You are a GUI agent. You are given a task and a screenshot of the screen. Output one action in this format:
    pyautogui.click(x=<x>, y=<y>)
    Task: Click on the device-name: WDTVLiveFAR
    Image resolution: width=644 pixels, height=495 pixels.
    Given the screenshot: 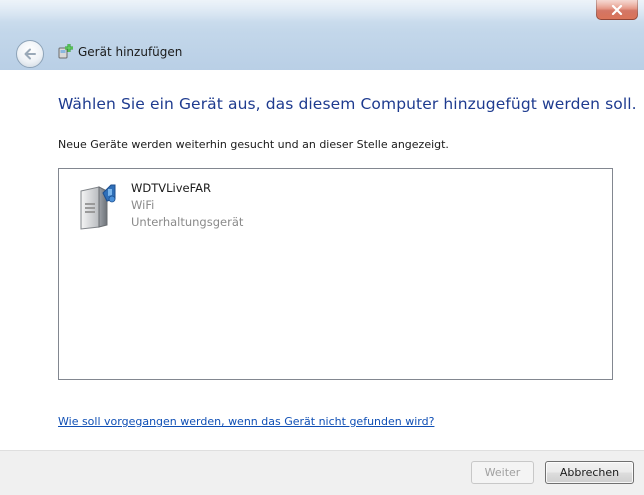 What is the action you would take?
    pyautogui.click(x=171, y=188)
    